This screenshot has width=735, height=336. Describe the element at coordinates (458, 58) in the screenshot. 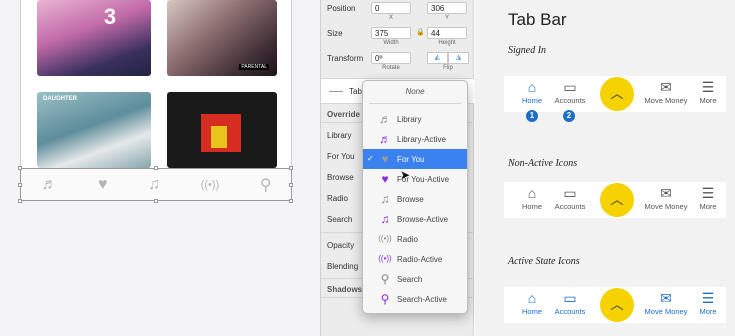

I see `flip-vertical-button: ◮` at that location.